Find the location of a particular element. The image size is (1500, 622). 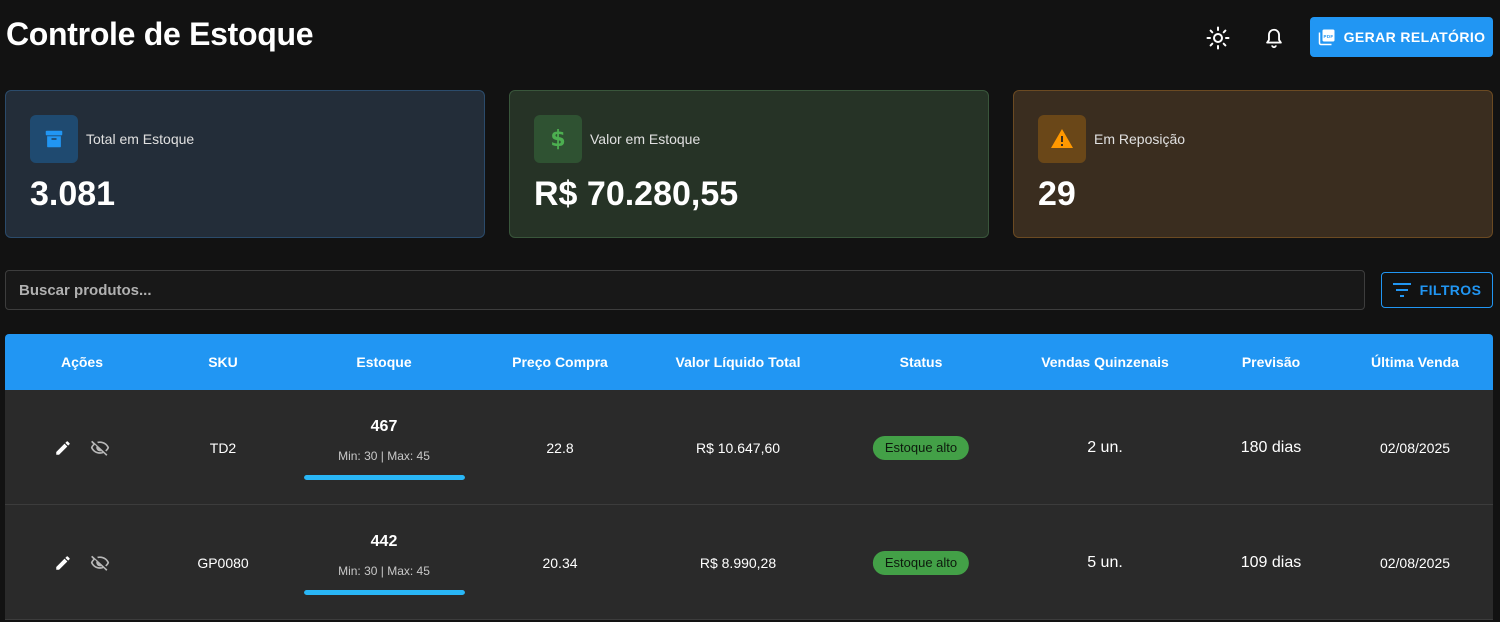

dollar-icon: $ is located at coordinates (558, 139).